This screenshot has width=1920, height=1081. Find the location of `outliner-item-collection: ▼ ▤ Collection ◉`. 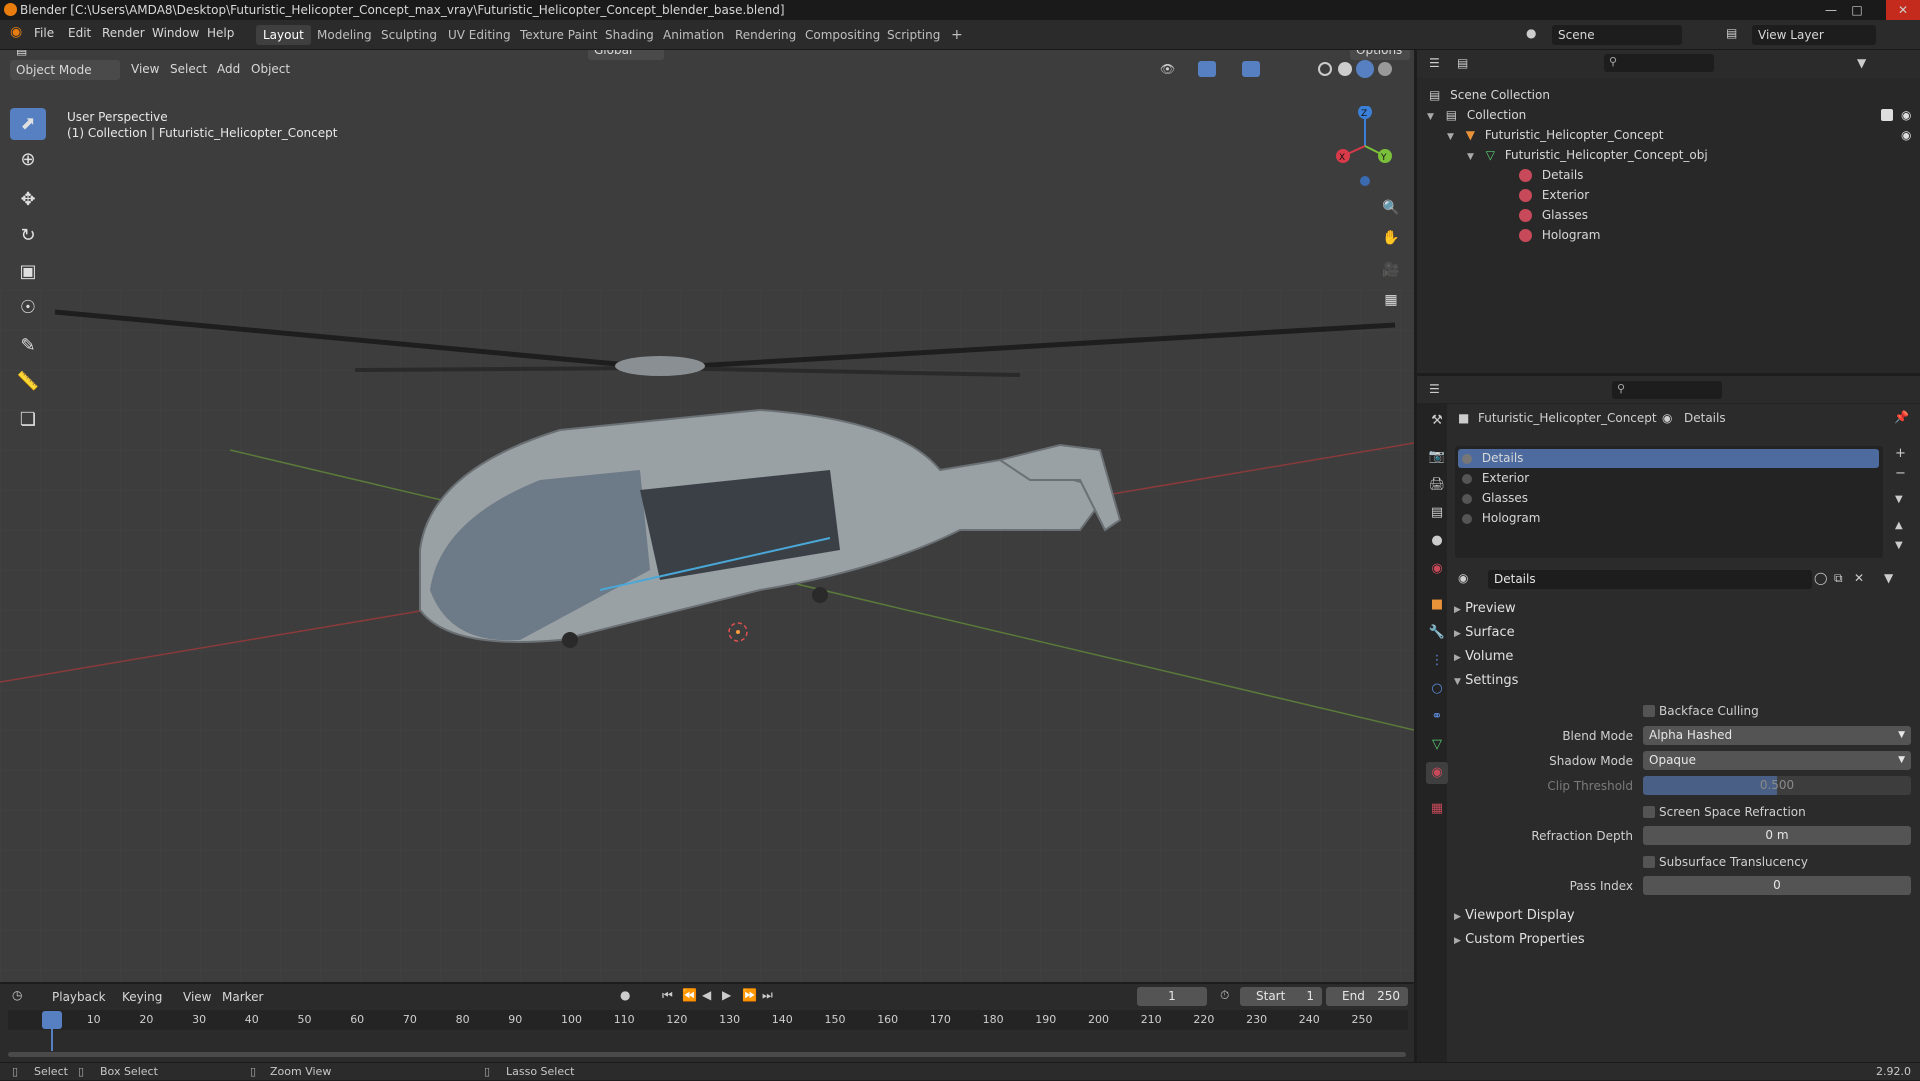

outliner-item-collection: ▼ ▤ Collection ◉ is located at coordinates (1668, 115).